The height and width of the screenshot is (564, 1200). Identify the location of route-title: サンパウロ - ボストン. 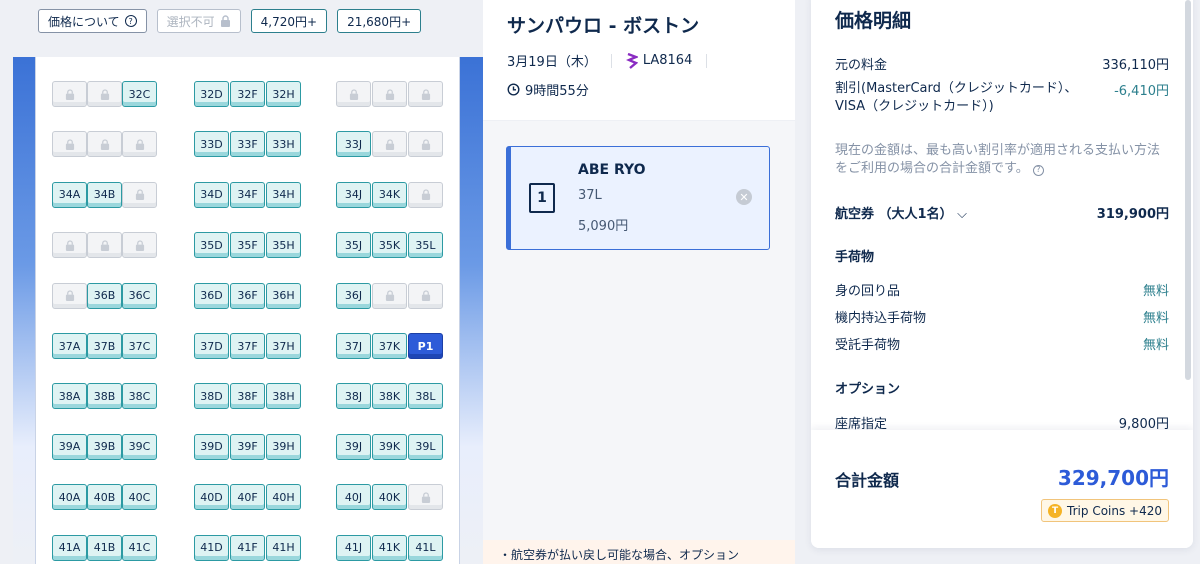
(603, 26).